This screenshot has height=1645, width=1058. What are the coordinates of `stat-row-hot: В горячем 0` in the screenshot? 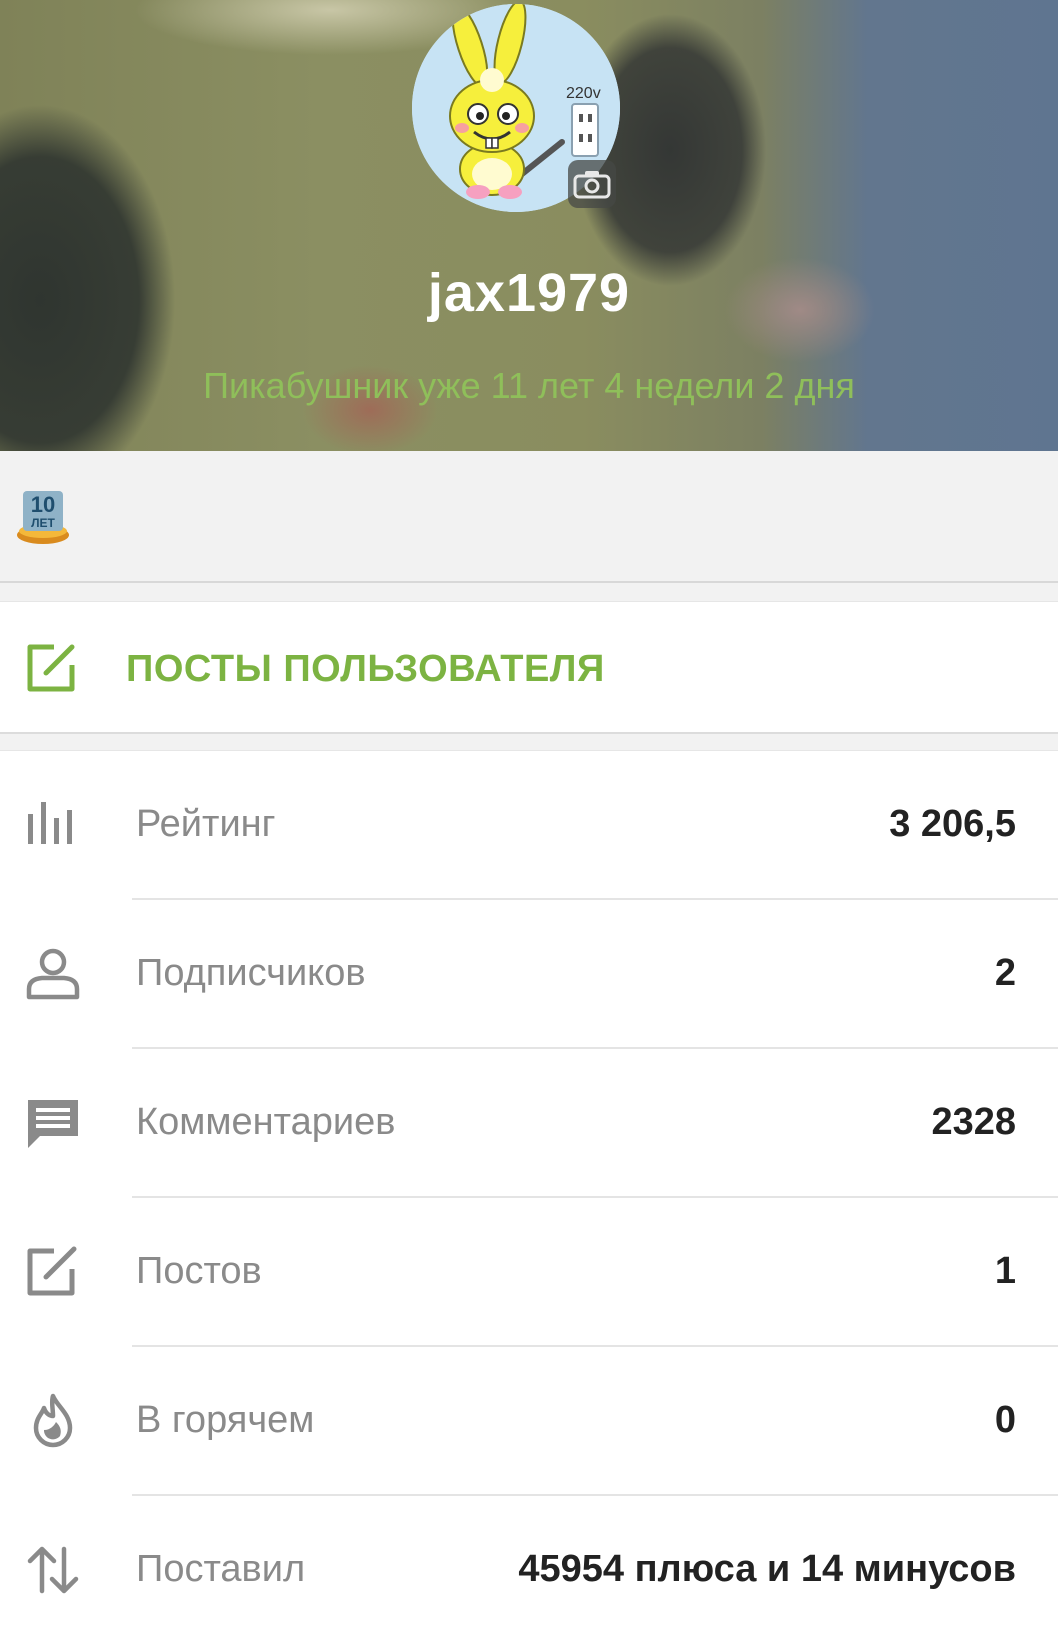 It's located at (529, 1421).